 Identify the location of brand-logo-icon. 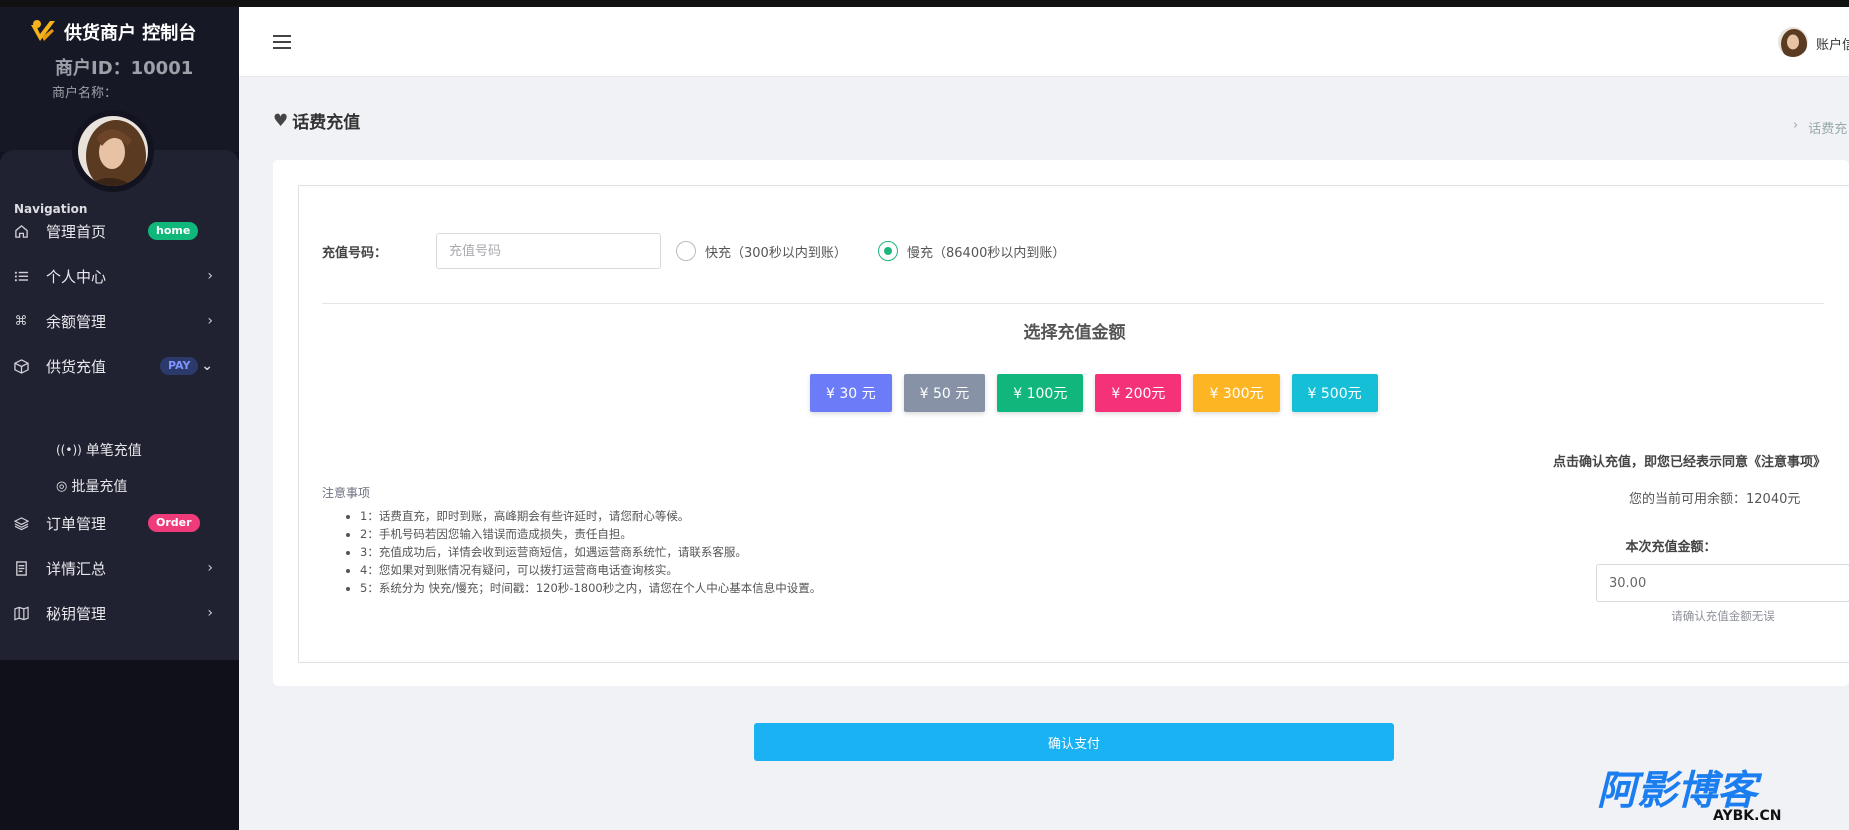
(43, 30).